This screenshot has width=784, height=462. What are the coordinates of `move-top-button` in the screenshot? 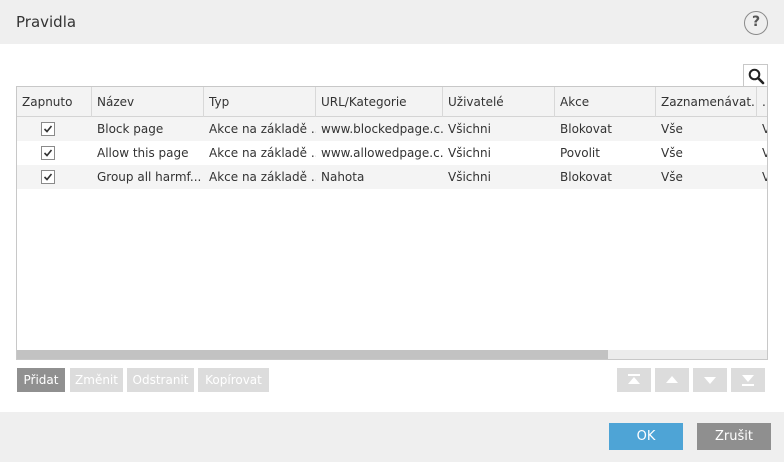 It's located at (634, 380).